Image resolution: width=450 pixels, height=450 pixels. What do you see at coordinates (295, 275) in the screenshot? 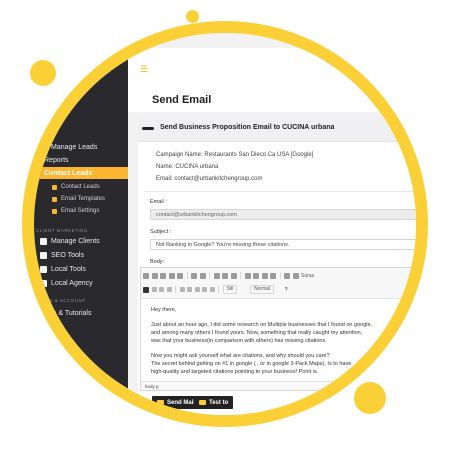
I see `source-icon` at bounding box center [295, 275].